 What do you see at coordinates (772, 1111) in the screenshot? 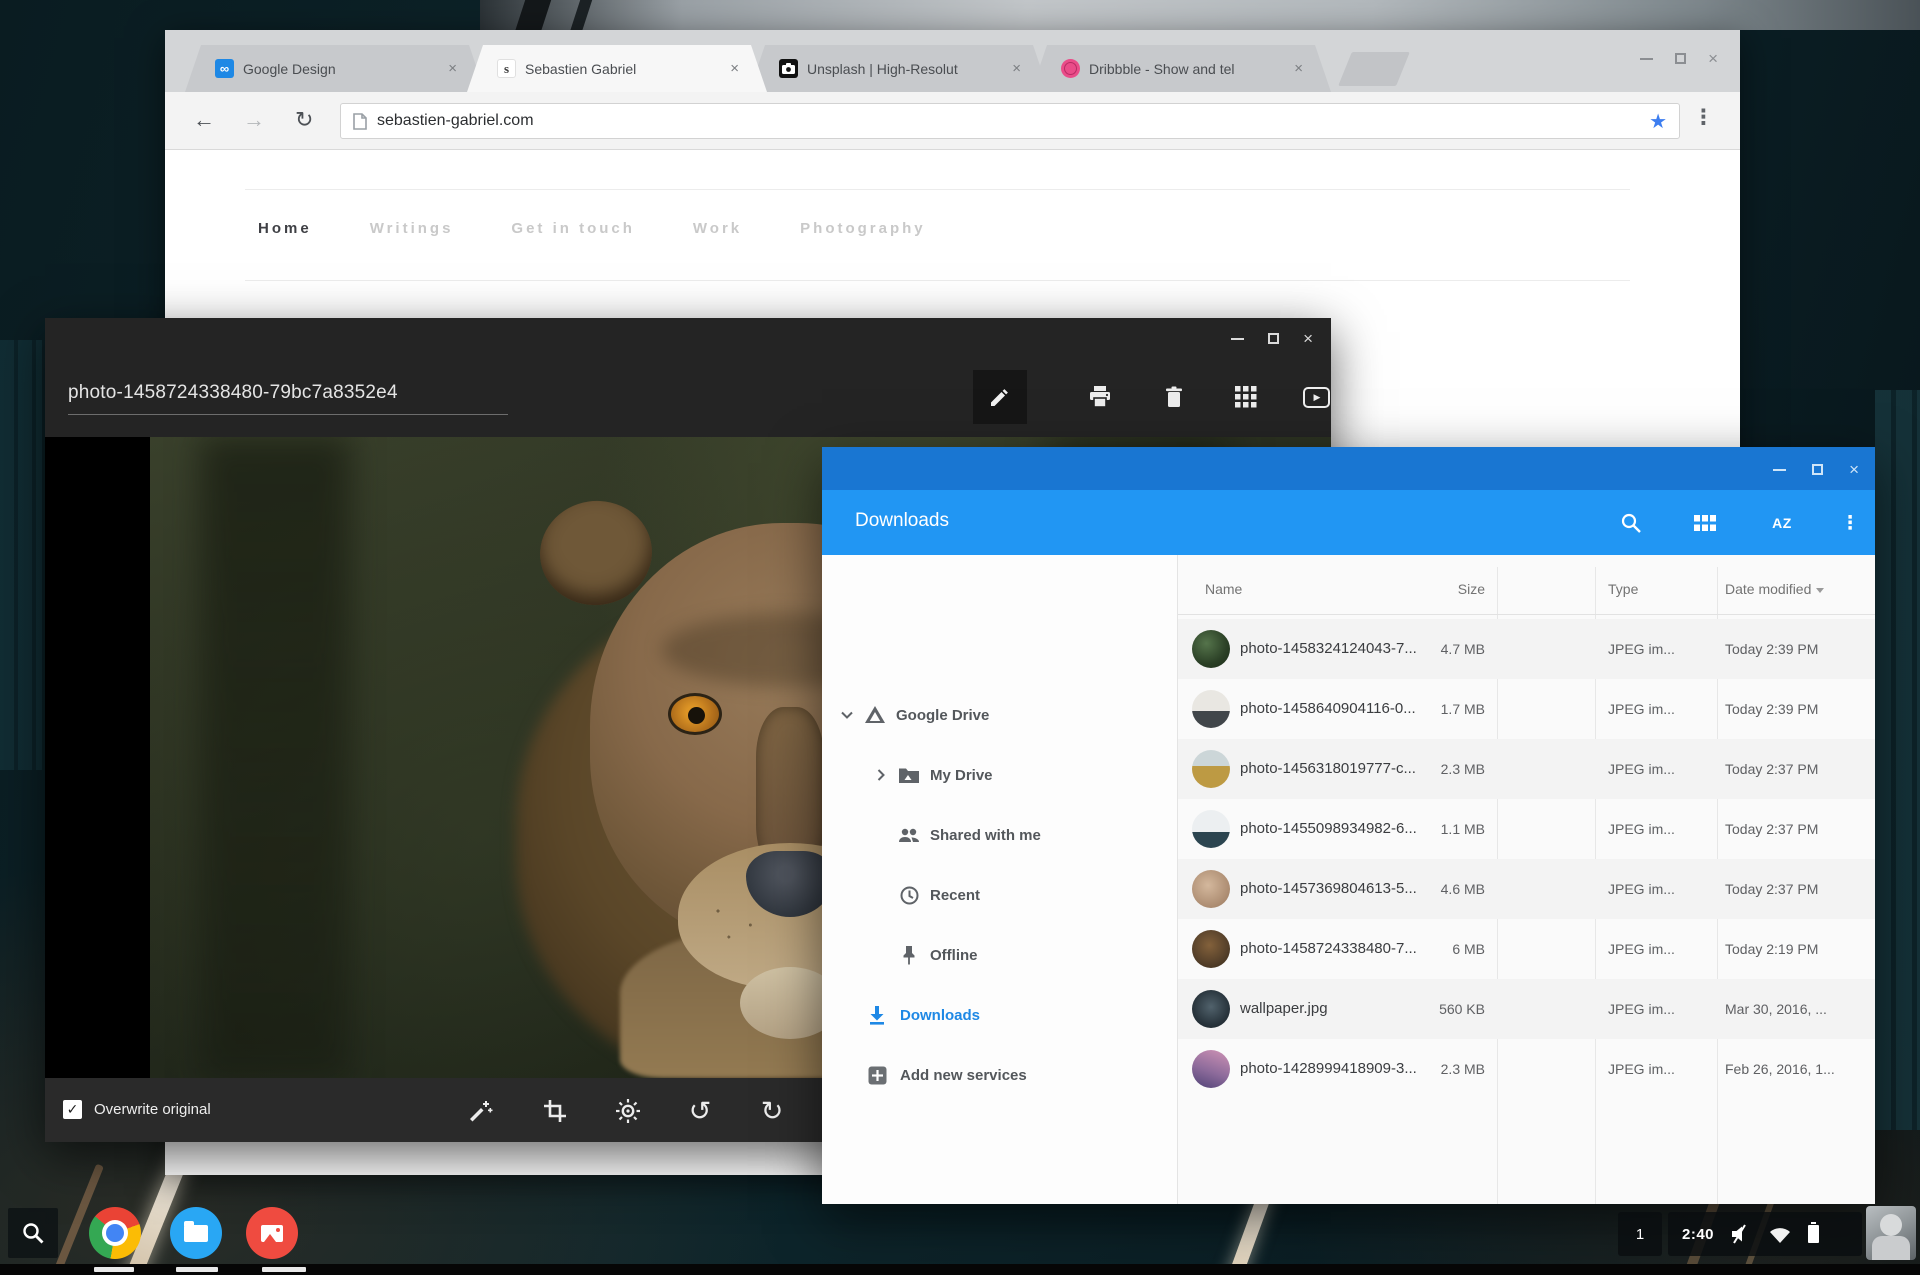
I see `rotate-right-icon: ↻` at bounding box center [772, 1111].